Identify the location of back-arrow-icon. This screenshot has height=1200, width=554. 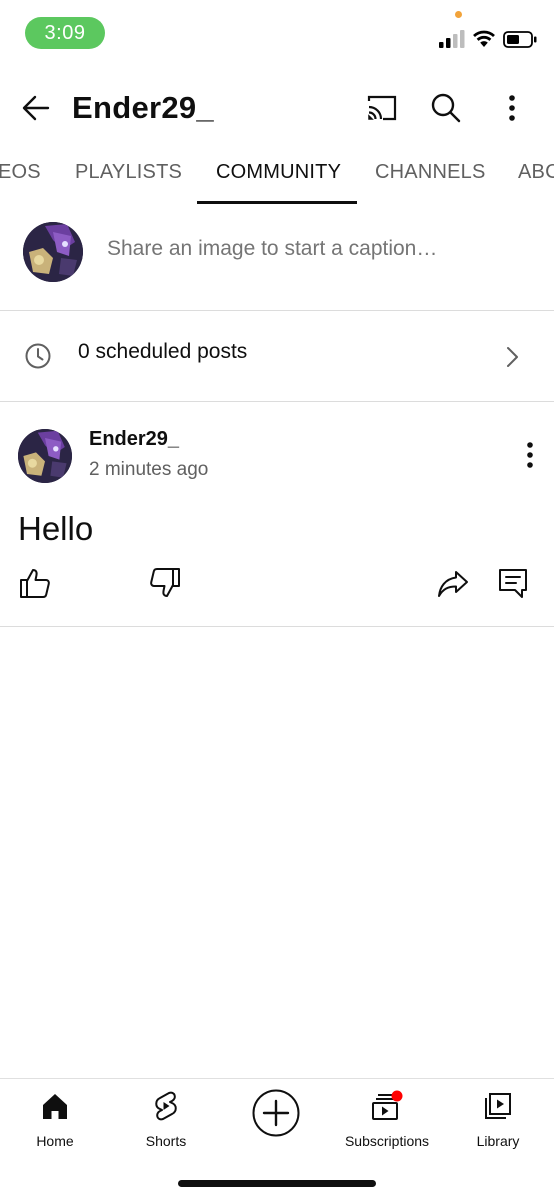
(36, 108).